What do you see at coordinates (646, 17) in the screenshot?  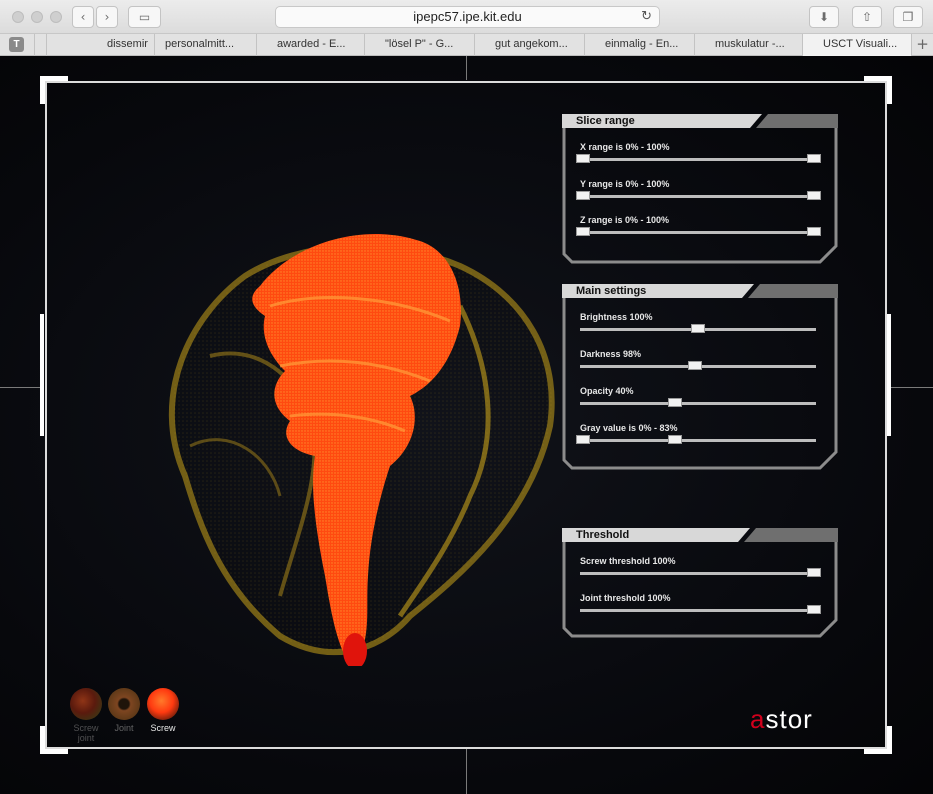 I see `reload-icon: ↻` at bounding box center [646, 17].